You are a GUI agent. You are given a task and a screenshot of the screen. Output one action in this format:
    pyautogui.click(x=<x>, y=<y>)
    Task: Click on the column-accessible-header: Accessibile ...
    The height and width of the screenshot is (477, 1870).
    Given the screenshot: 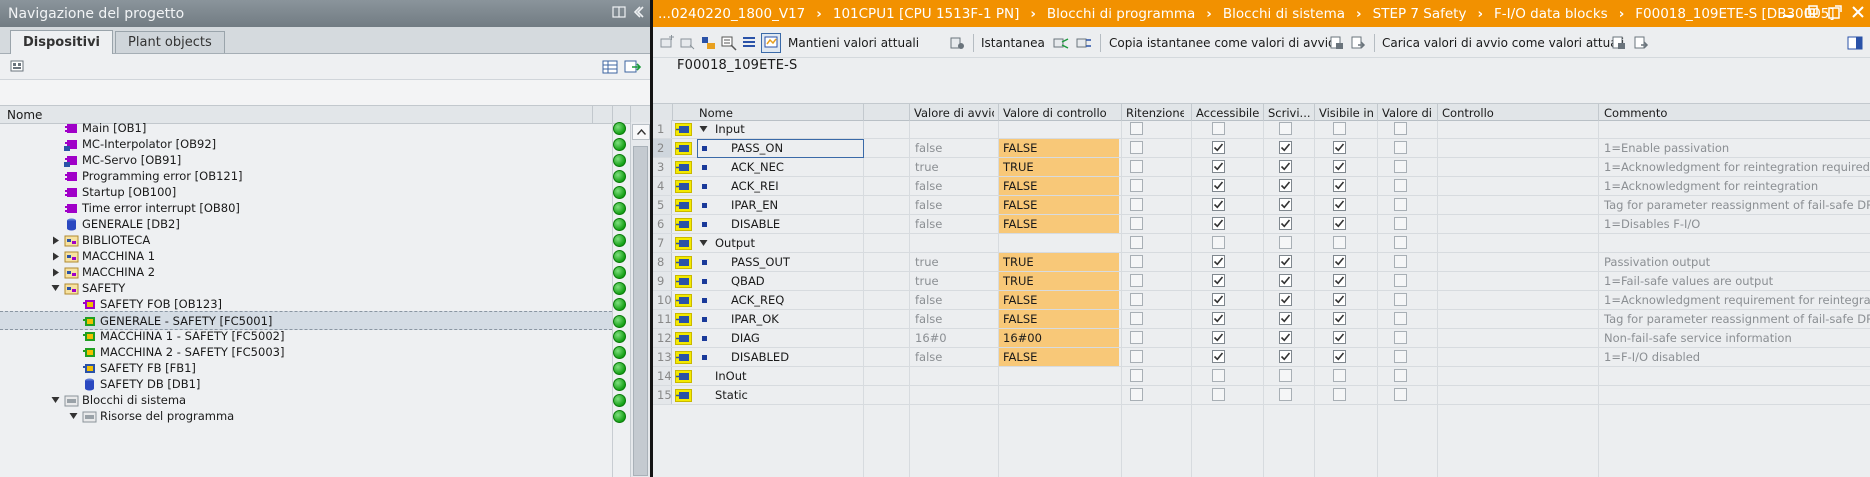 What is the action you would take?
    pyautogui.click(x=1228, y=113)
    